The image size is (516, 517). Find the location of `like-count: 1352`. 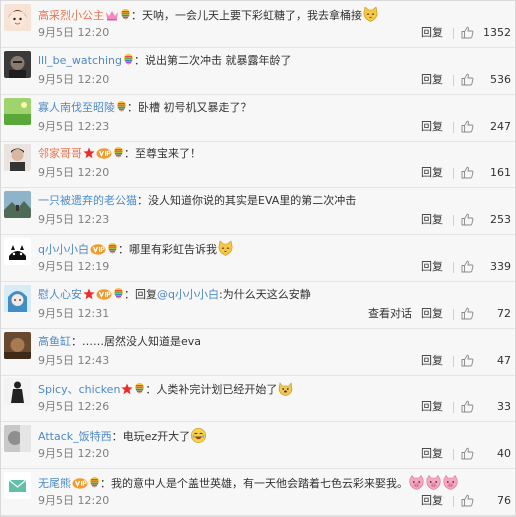

like-count: 1352 is located at coordinates (497, 32).